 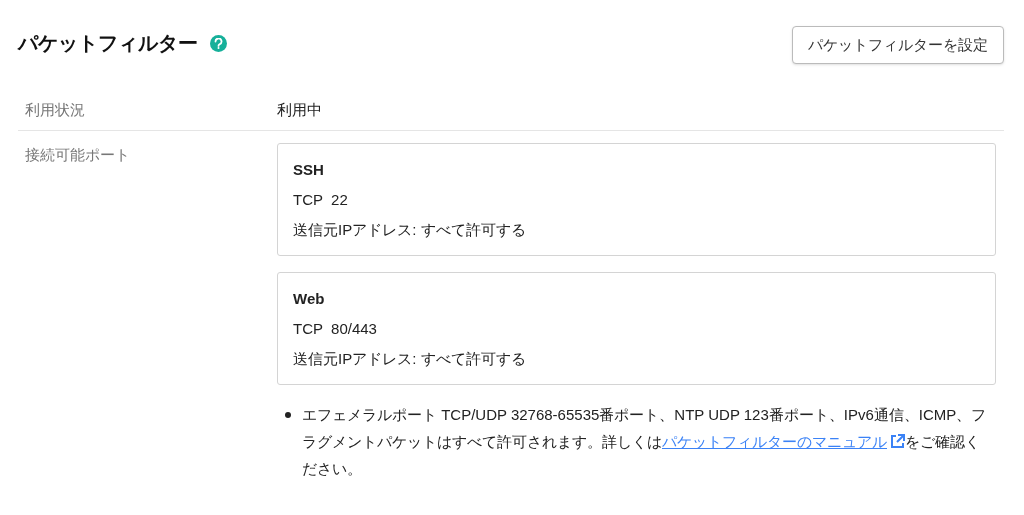 What do you see at coordinates (218, 43) in the screenshot?
I see `help-icon` at bounding box center [218, 43].